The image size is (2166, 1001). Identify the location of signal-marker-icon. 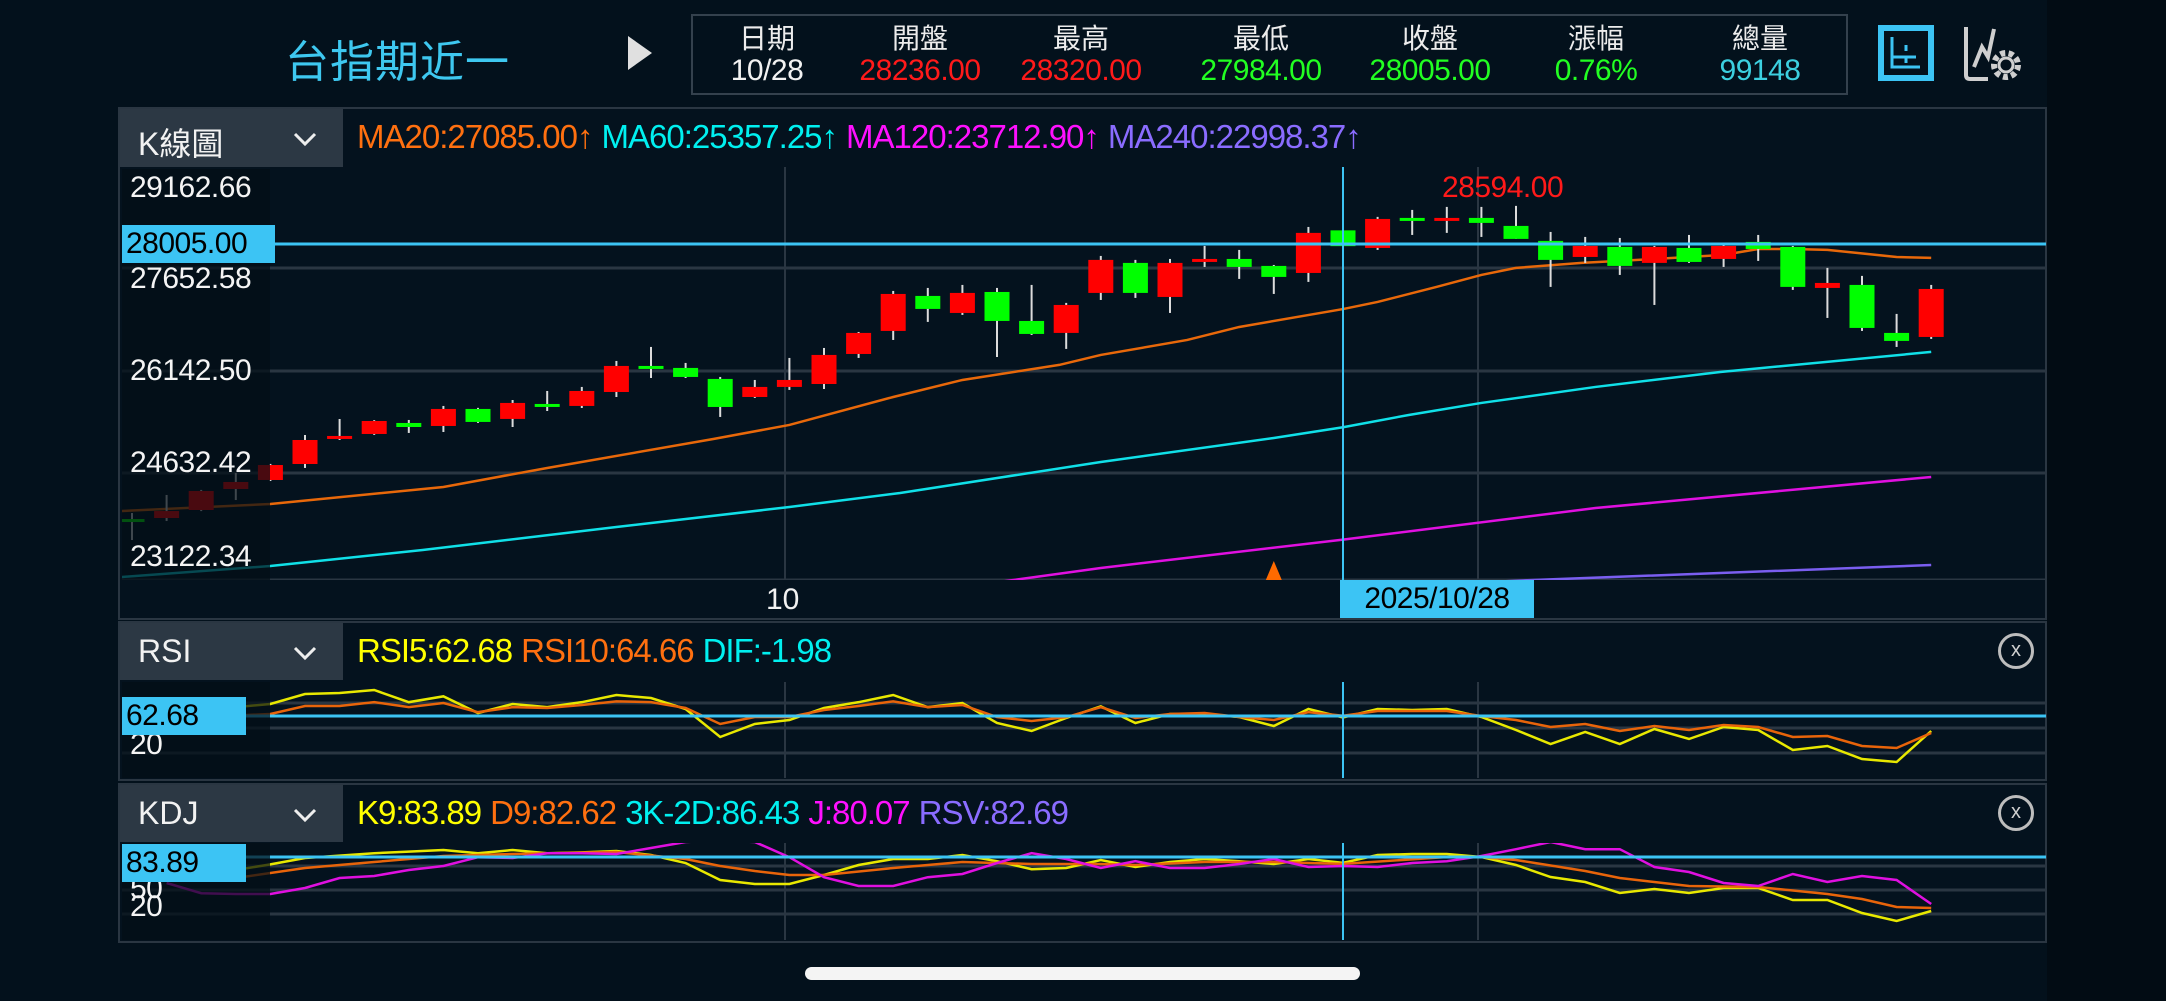
(1273, 570).